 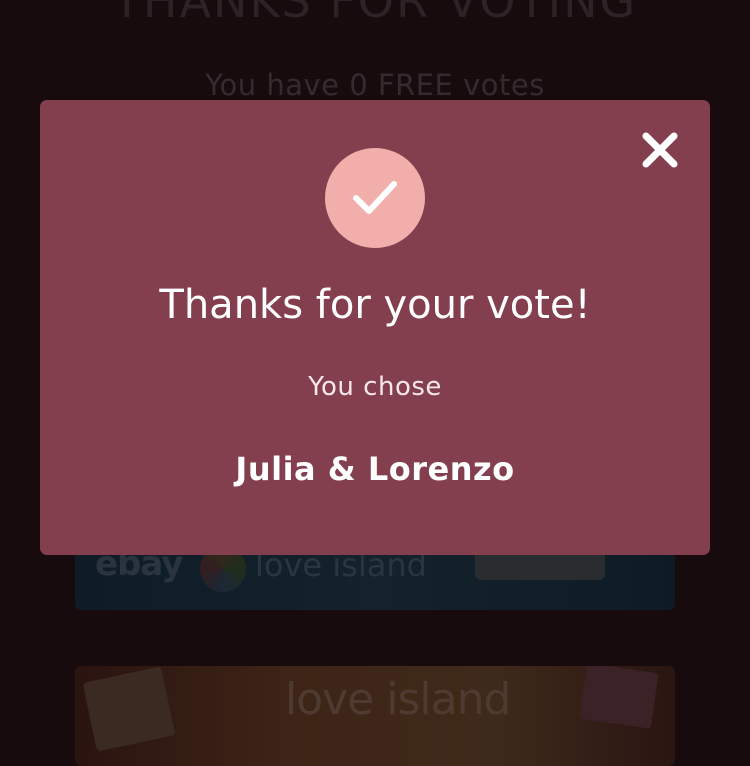 I want to click on modal-subtitle: You chose, so click(x=375, y=387).